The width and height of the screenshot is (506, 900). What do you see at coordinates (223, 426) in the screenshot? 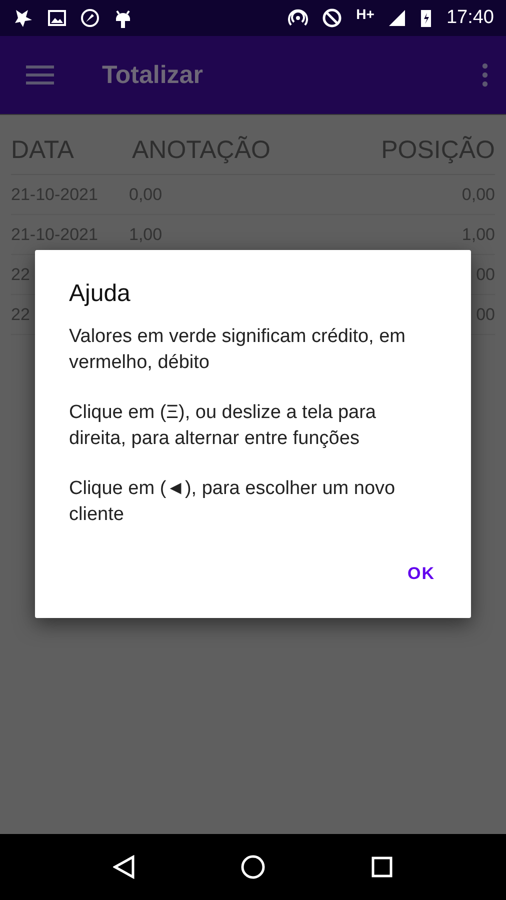
I see `dialog-text: Clique em (Ξ), ou deslize a tela para direita, para alternar entre funções` at bounding box center [223, 426].